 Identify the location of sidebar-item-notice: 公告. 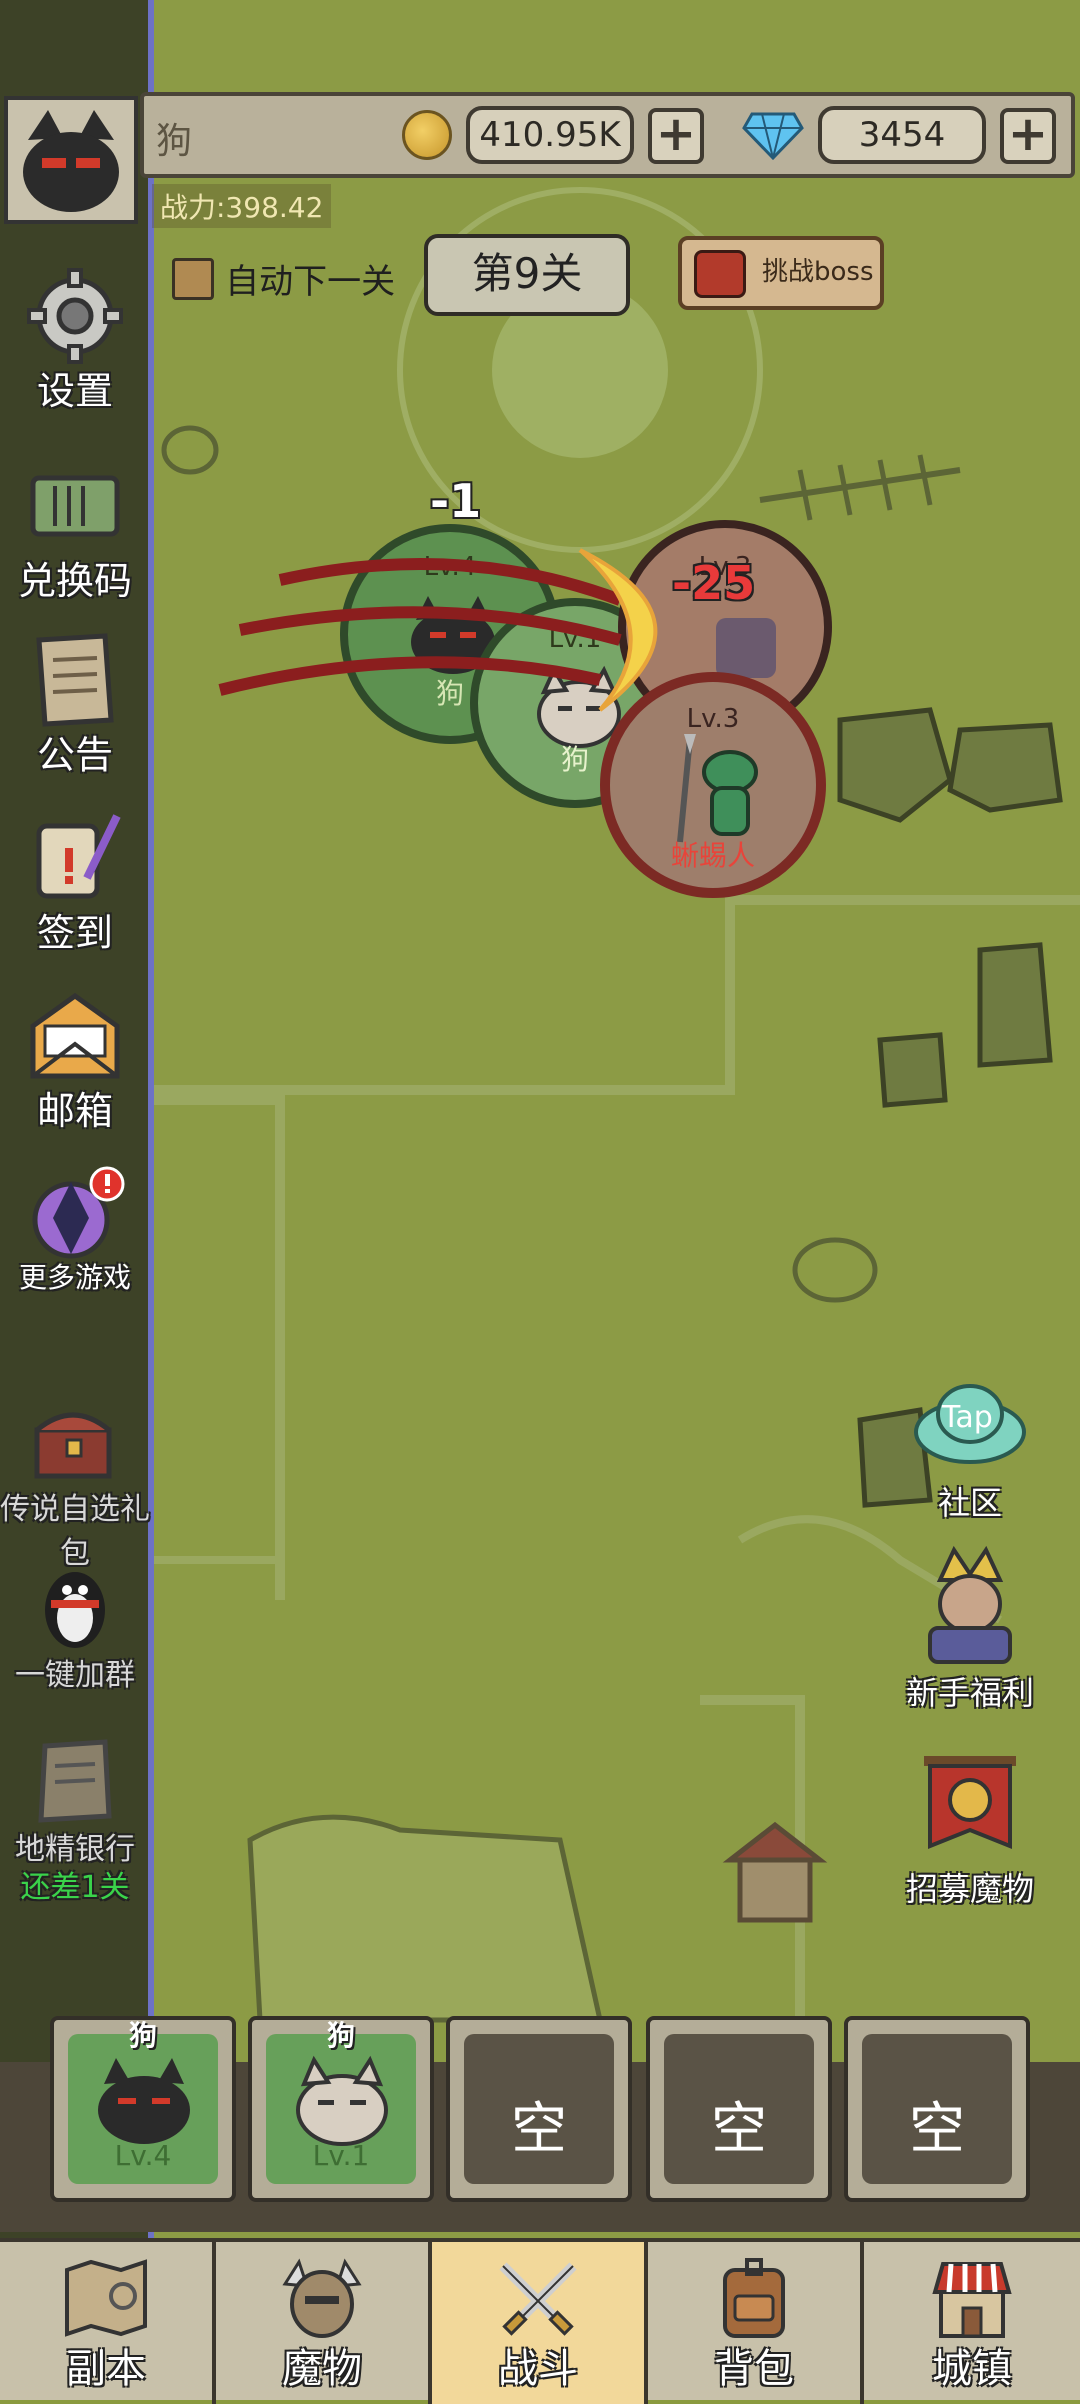
(75, 704).